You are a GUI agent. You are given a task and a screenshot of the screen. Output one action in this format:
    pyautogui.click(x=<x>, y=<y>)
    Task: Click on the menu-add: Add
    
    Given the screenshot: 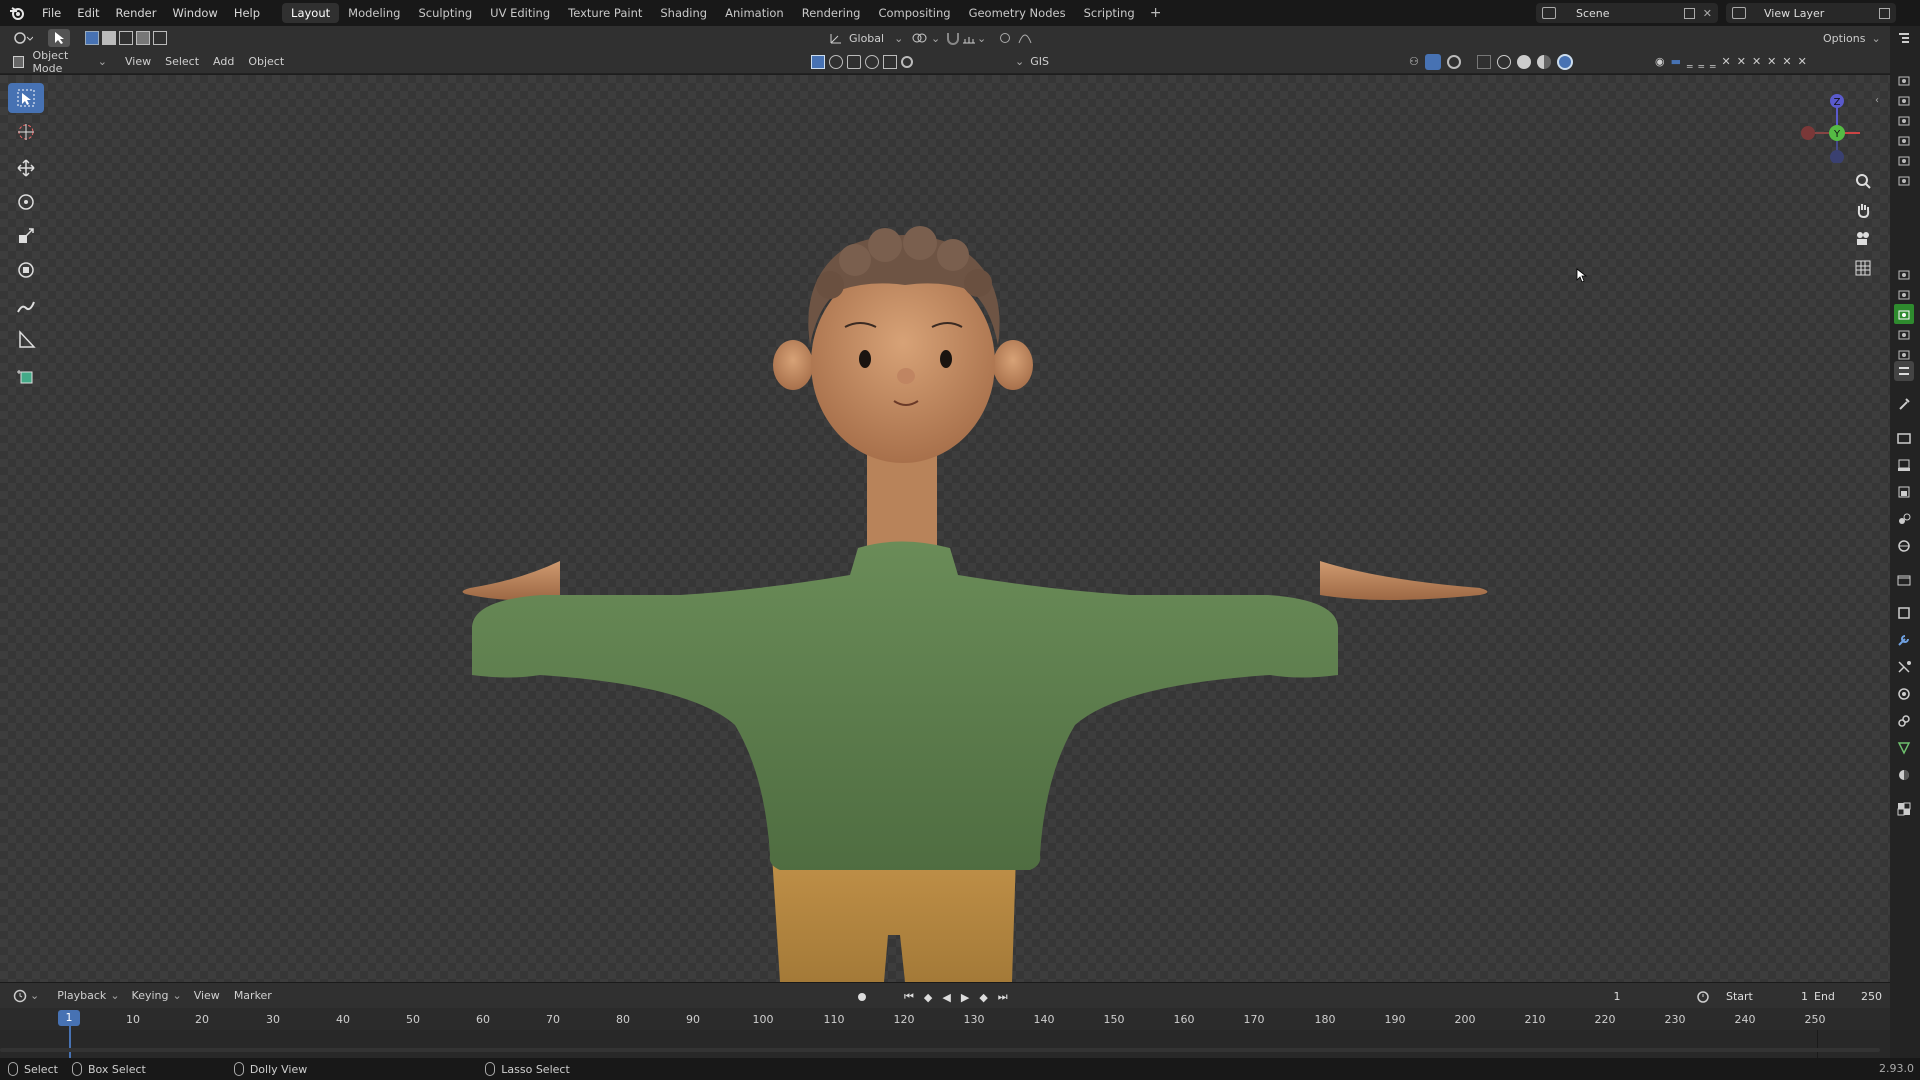 What is the action you would take?
    pyautogui.click(x=223, y=62)
    